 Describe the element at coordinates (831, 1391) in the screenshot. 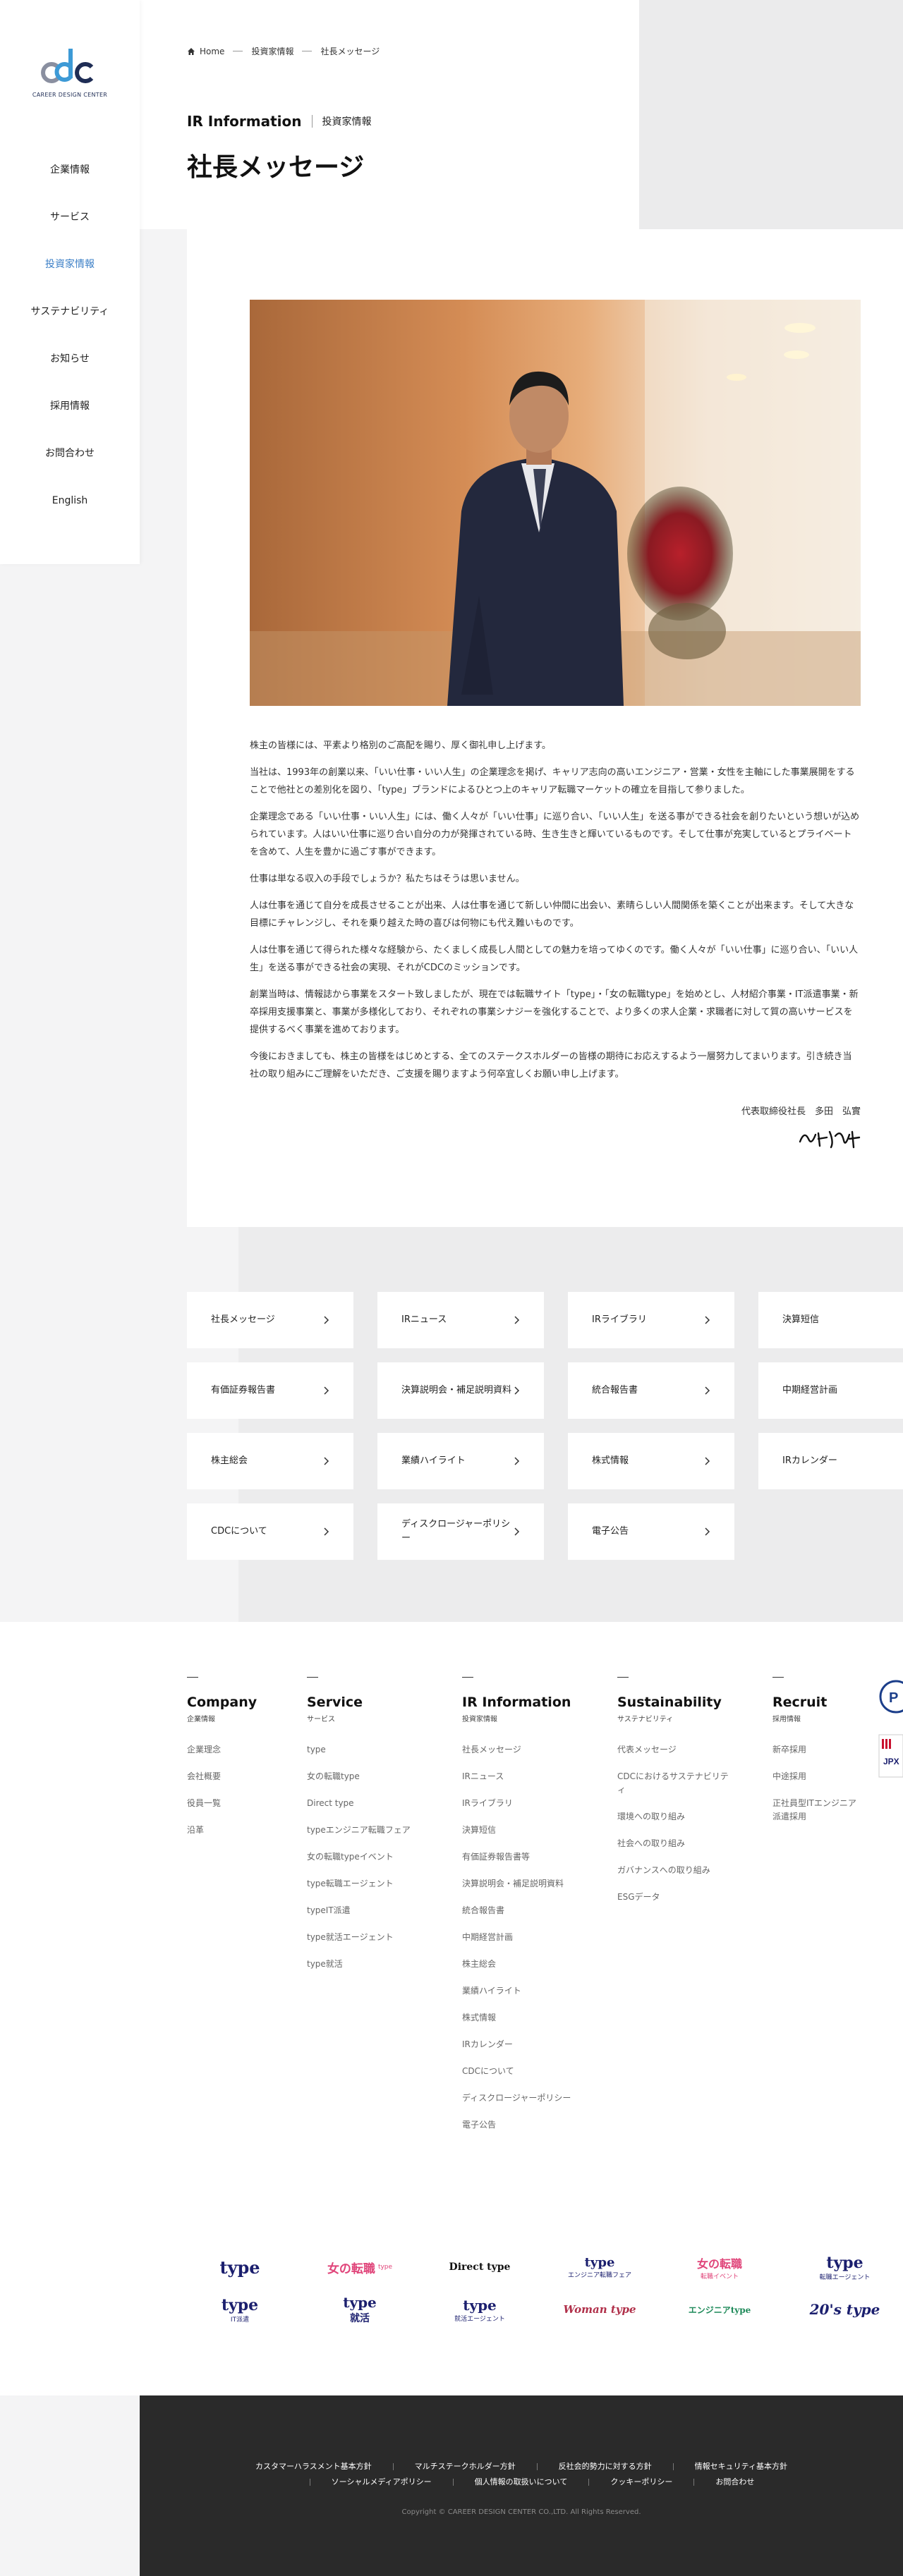

I see `link-midterm-plan: 中期経営計画` at that location.